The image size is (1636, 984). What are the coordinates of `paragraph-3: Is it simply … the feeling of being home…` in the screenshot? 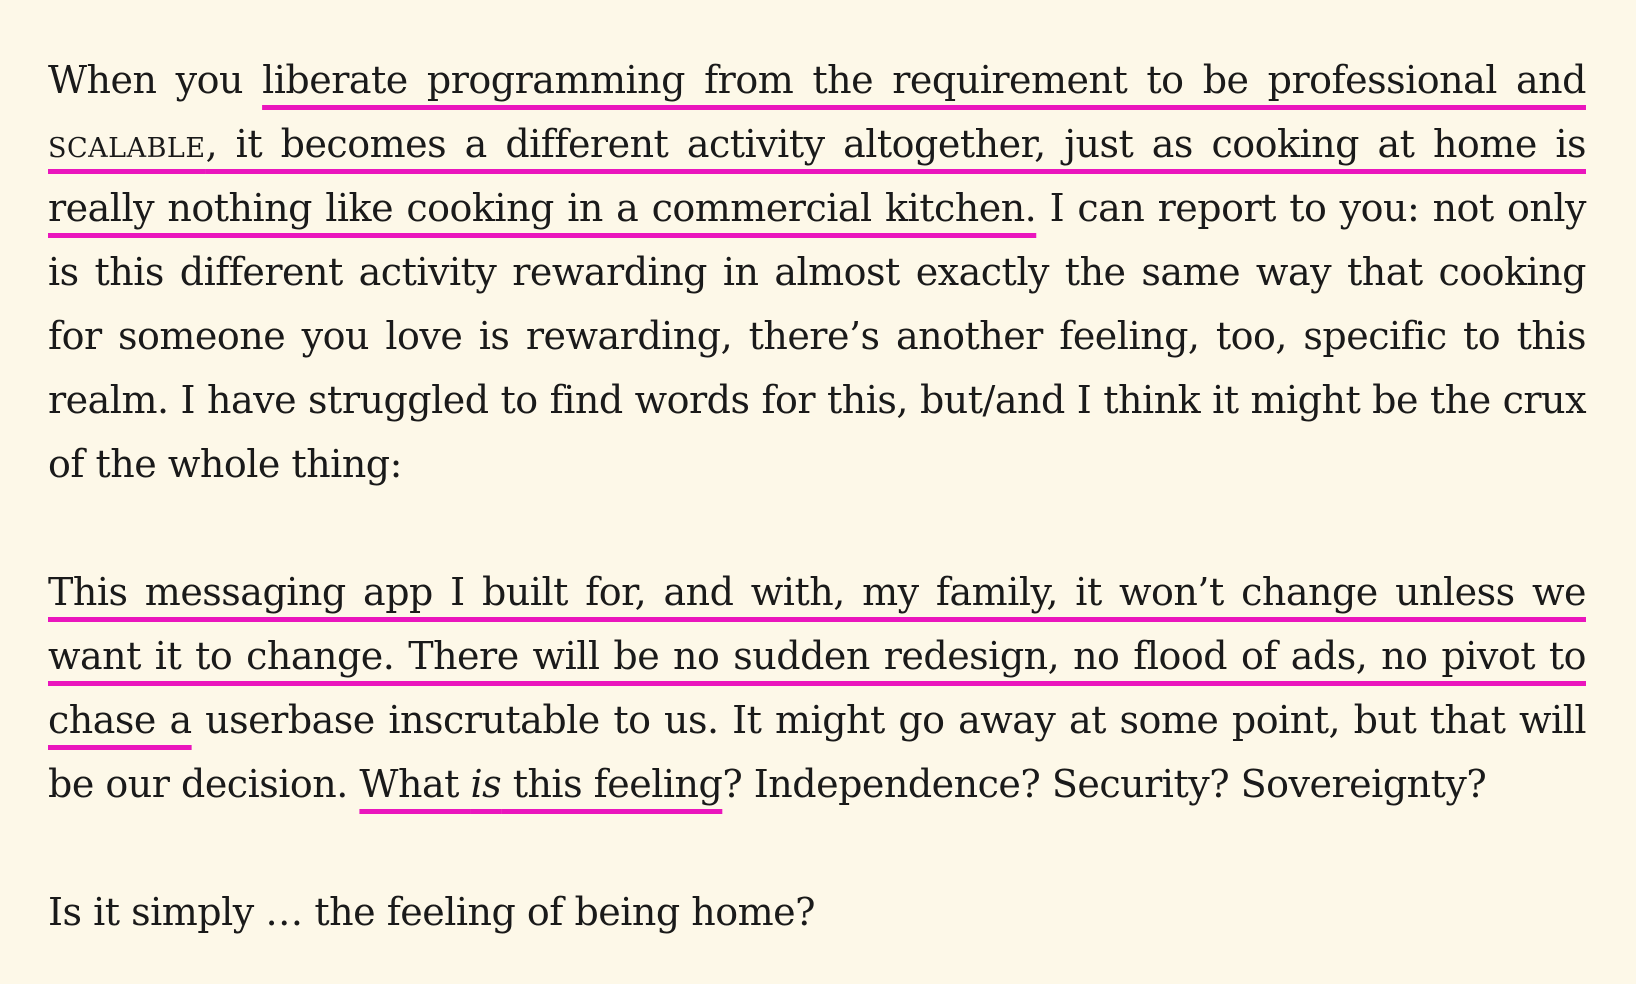 It's located at (817, 912).